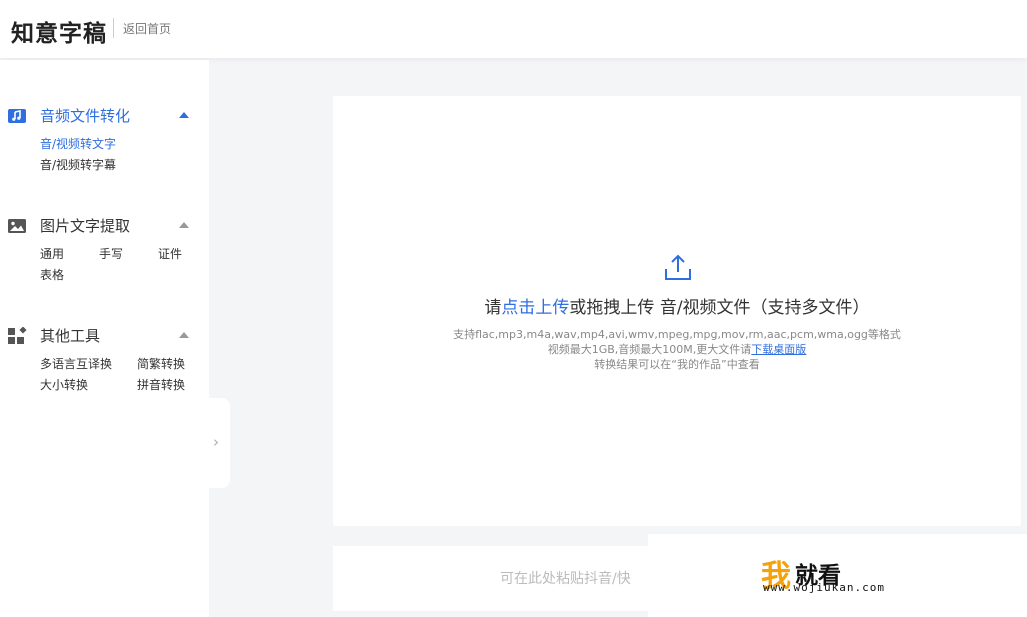 The height and width of the screenshot is (617, 1027). I want to click on image-icon, so click(17, 226).